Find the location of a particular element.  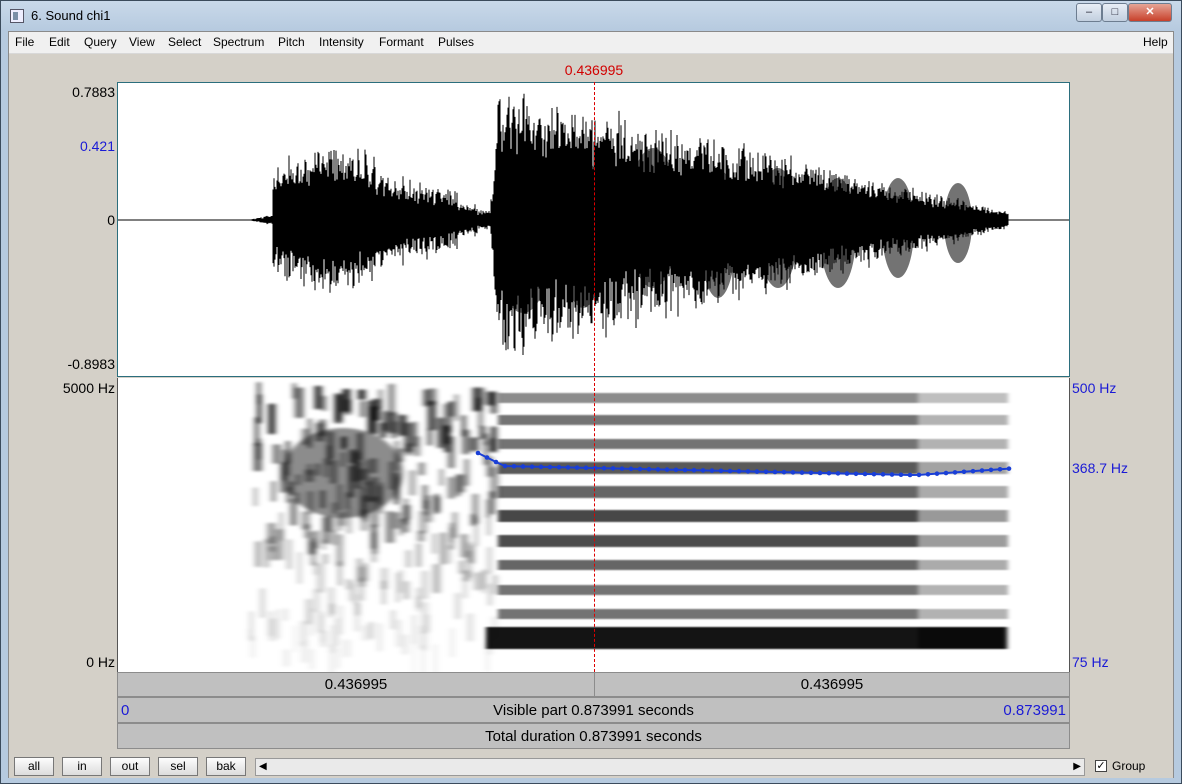

minimize-button: – is located at coordinates (1089, 12).